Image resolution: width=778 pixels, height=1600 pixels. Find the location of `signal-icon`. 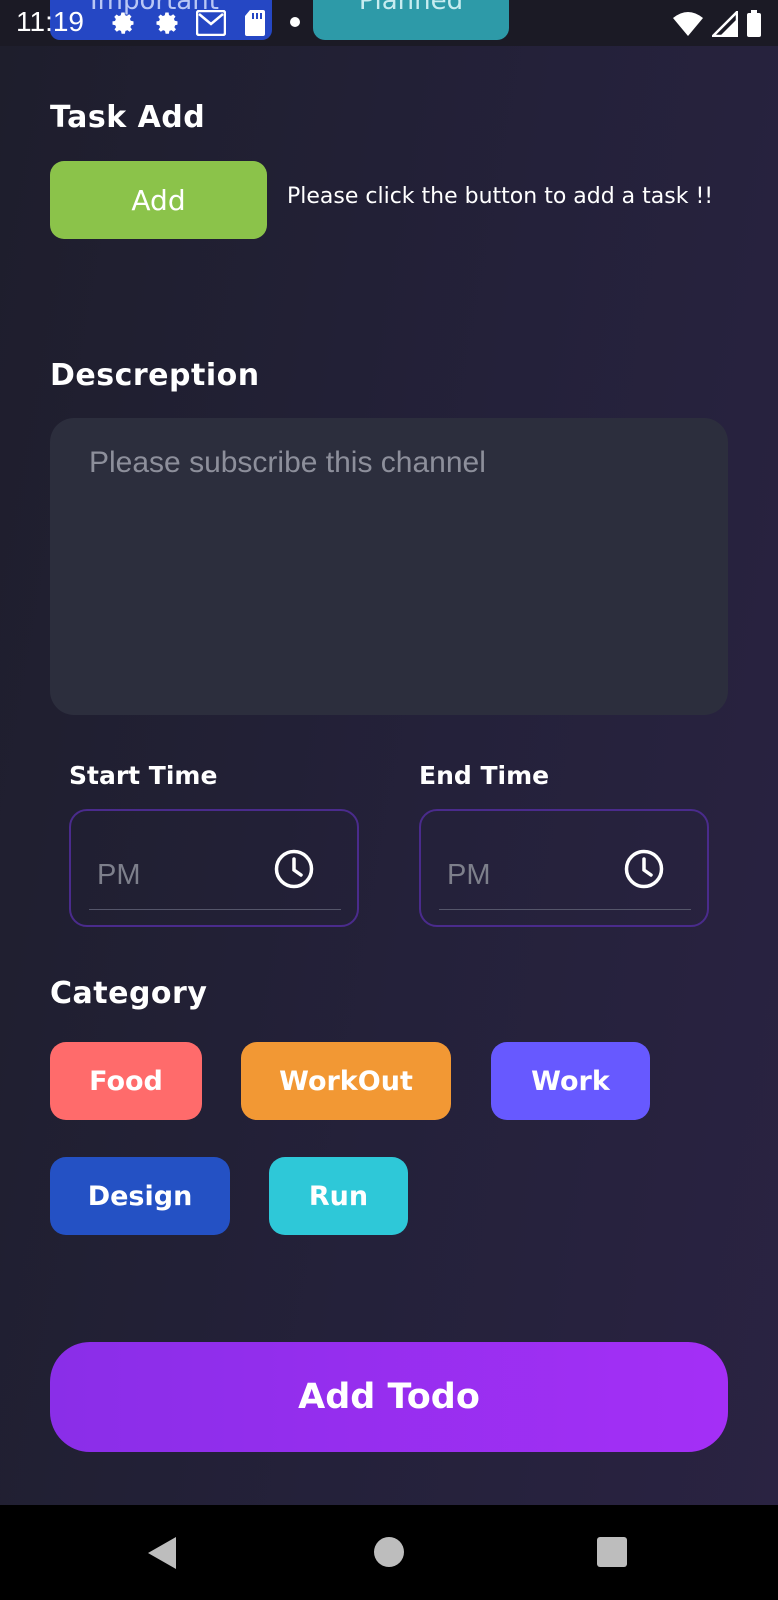

signal-icon is located at coordinates (724, 24).